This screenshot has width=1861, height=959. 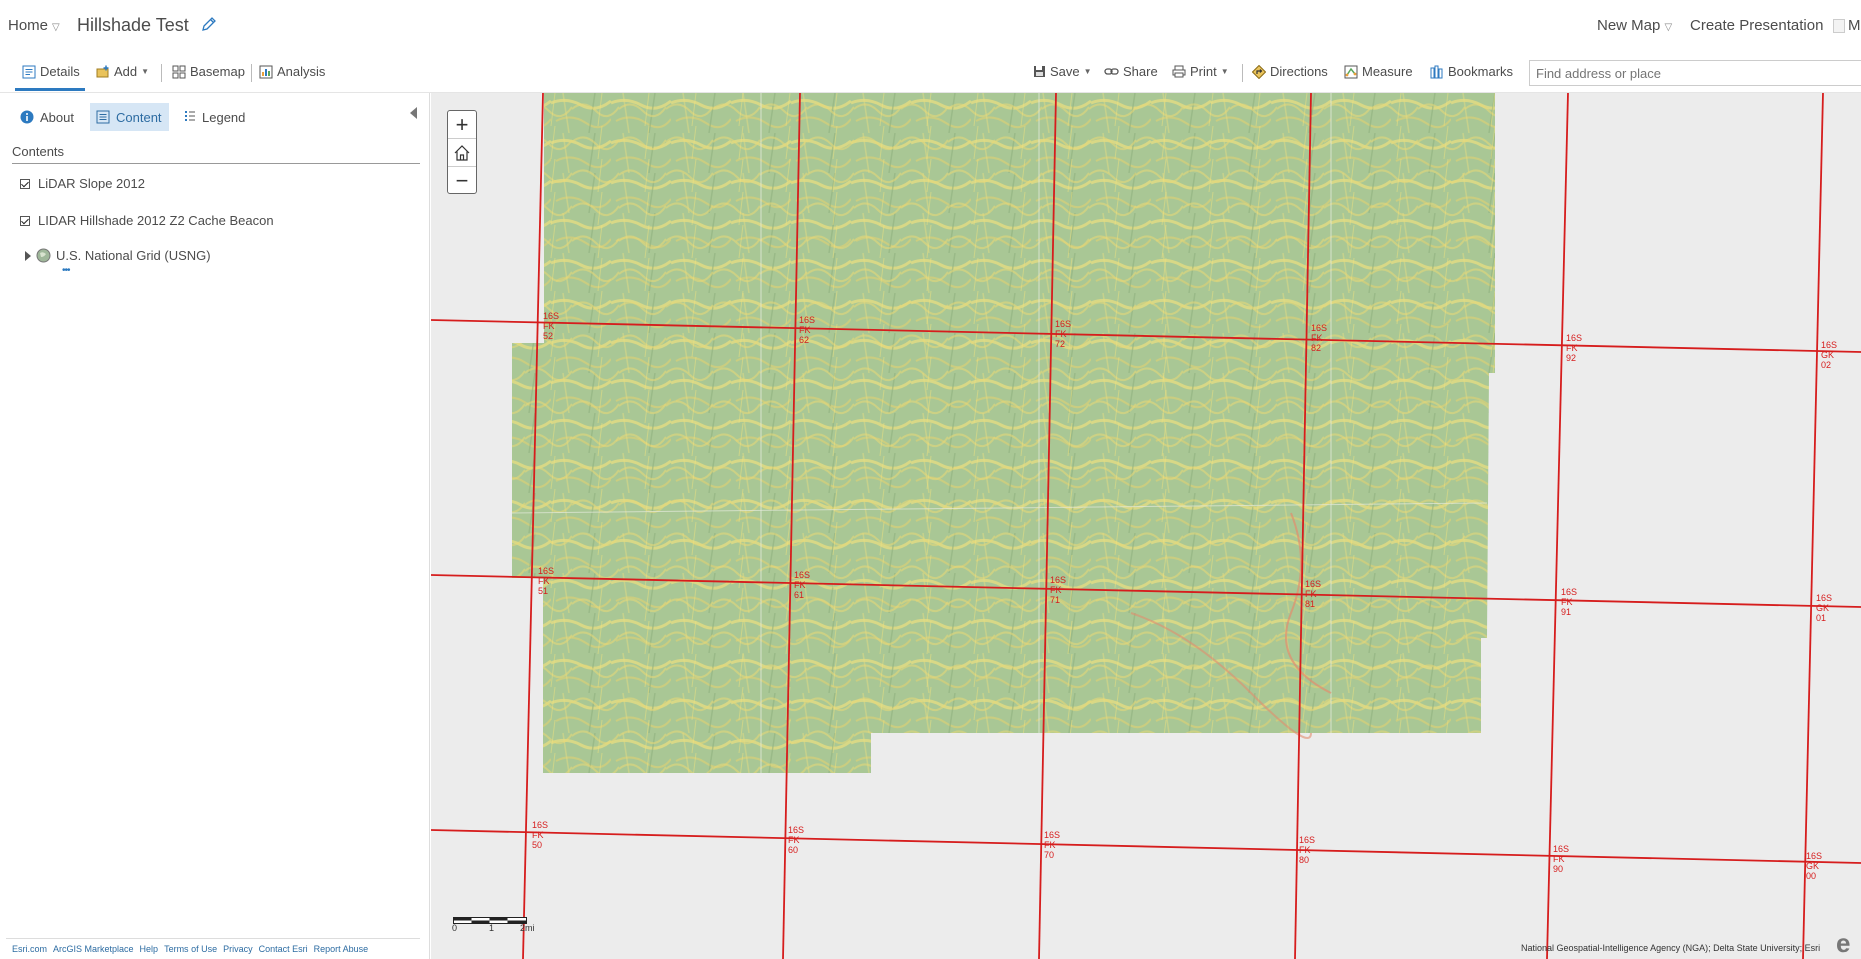 What do you see at coordinates (91, 183) in the screenshot?
I see `layer-label: LiDAR Slope 2012` at bounding box center [91, 183].